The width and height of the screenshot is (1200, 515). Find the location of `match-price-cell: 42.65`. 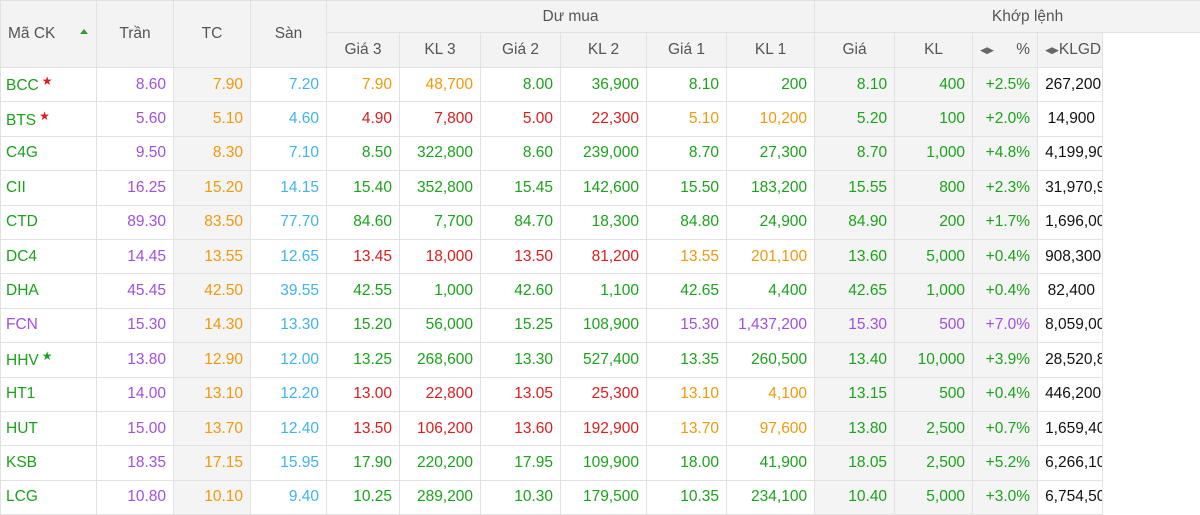

match-price-cell: 42.65 is located at coordinates (855, 291).